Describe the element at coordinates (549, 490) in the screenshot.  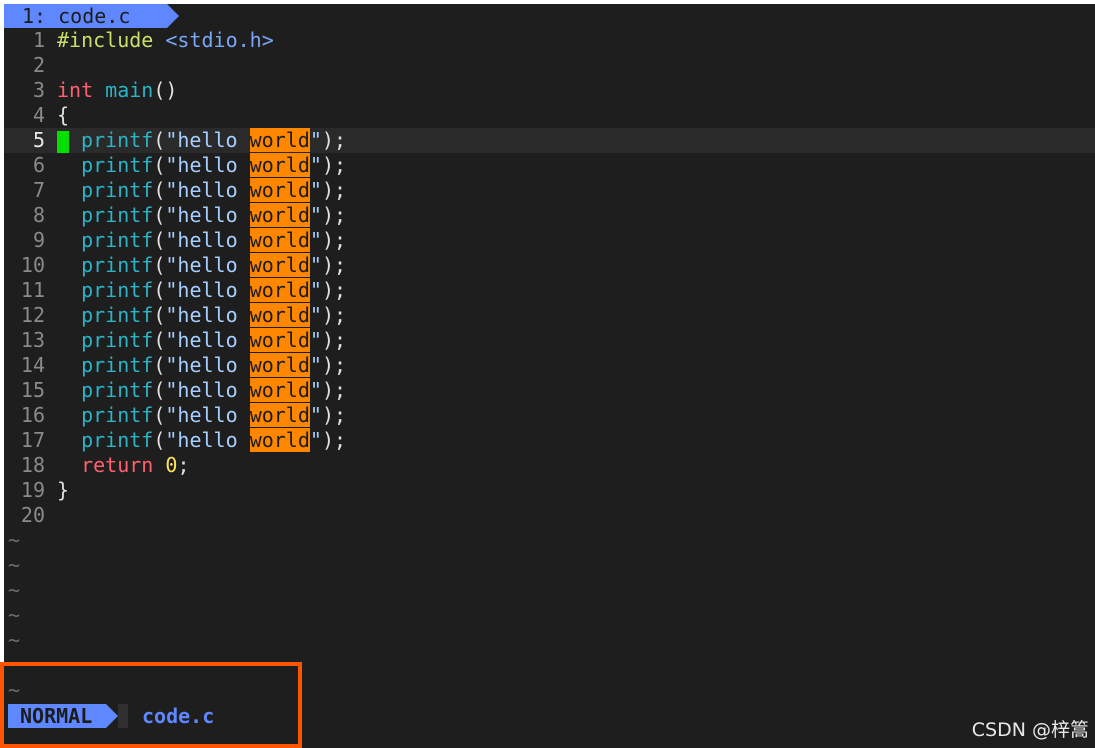
I see `code-line: 19}` at that location.